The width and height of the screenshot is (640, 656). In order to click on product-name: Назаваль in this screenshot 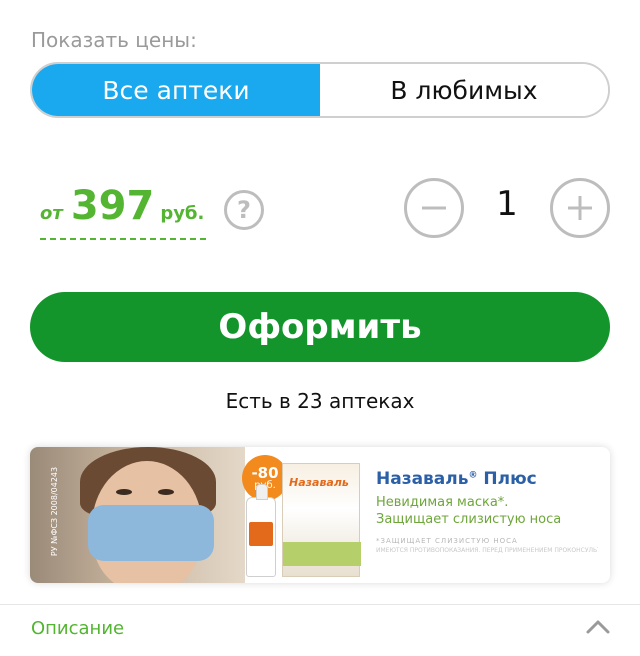, I will do `click(422, 479)`.